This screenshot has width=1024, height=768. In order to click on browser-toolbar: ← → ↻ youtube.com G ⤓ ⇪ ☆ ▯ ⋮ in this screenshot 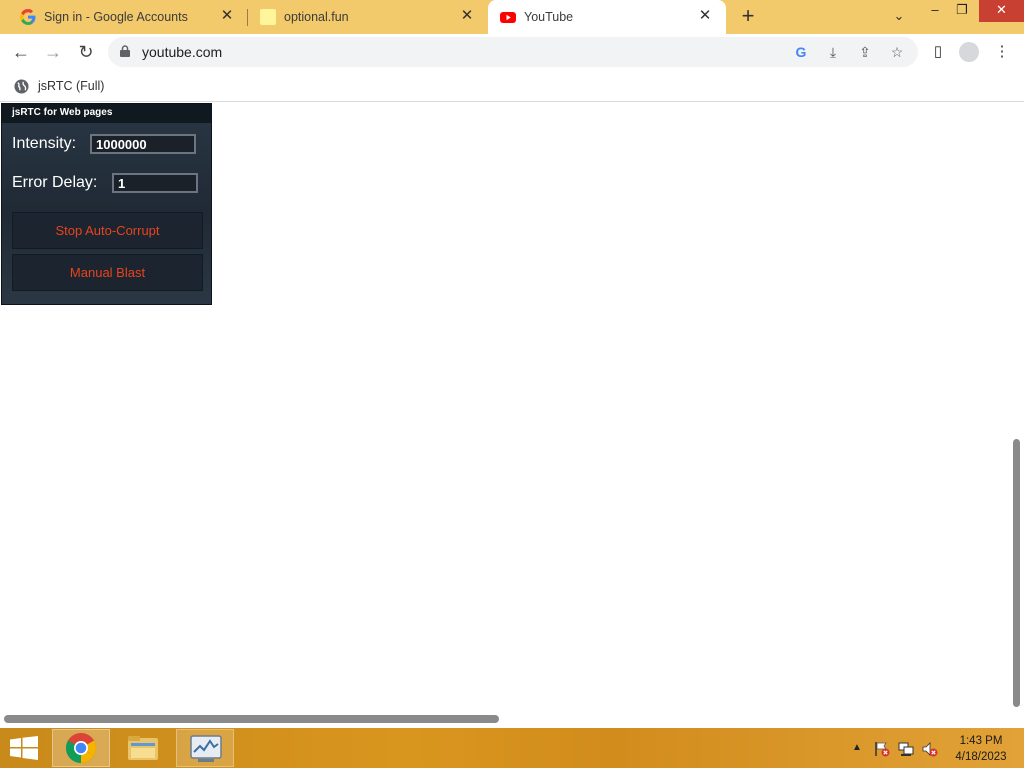, I will do `click(512, 52)`.